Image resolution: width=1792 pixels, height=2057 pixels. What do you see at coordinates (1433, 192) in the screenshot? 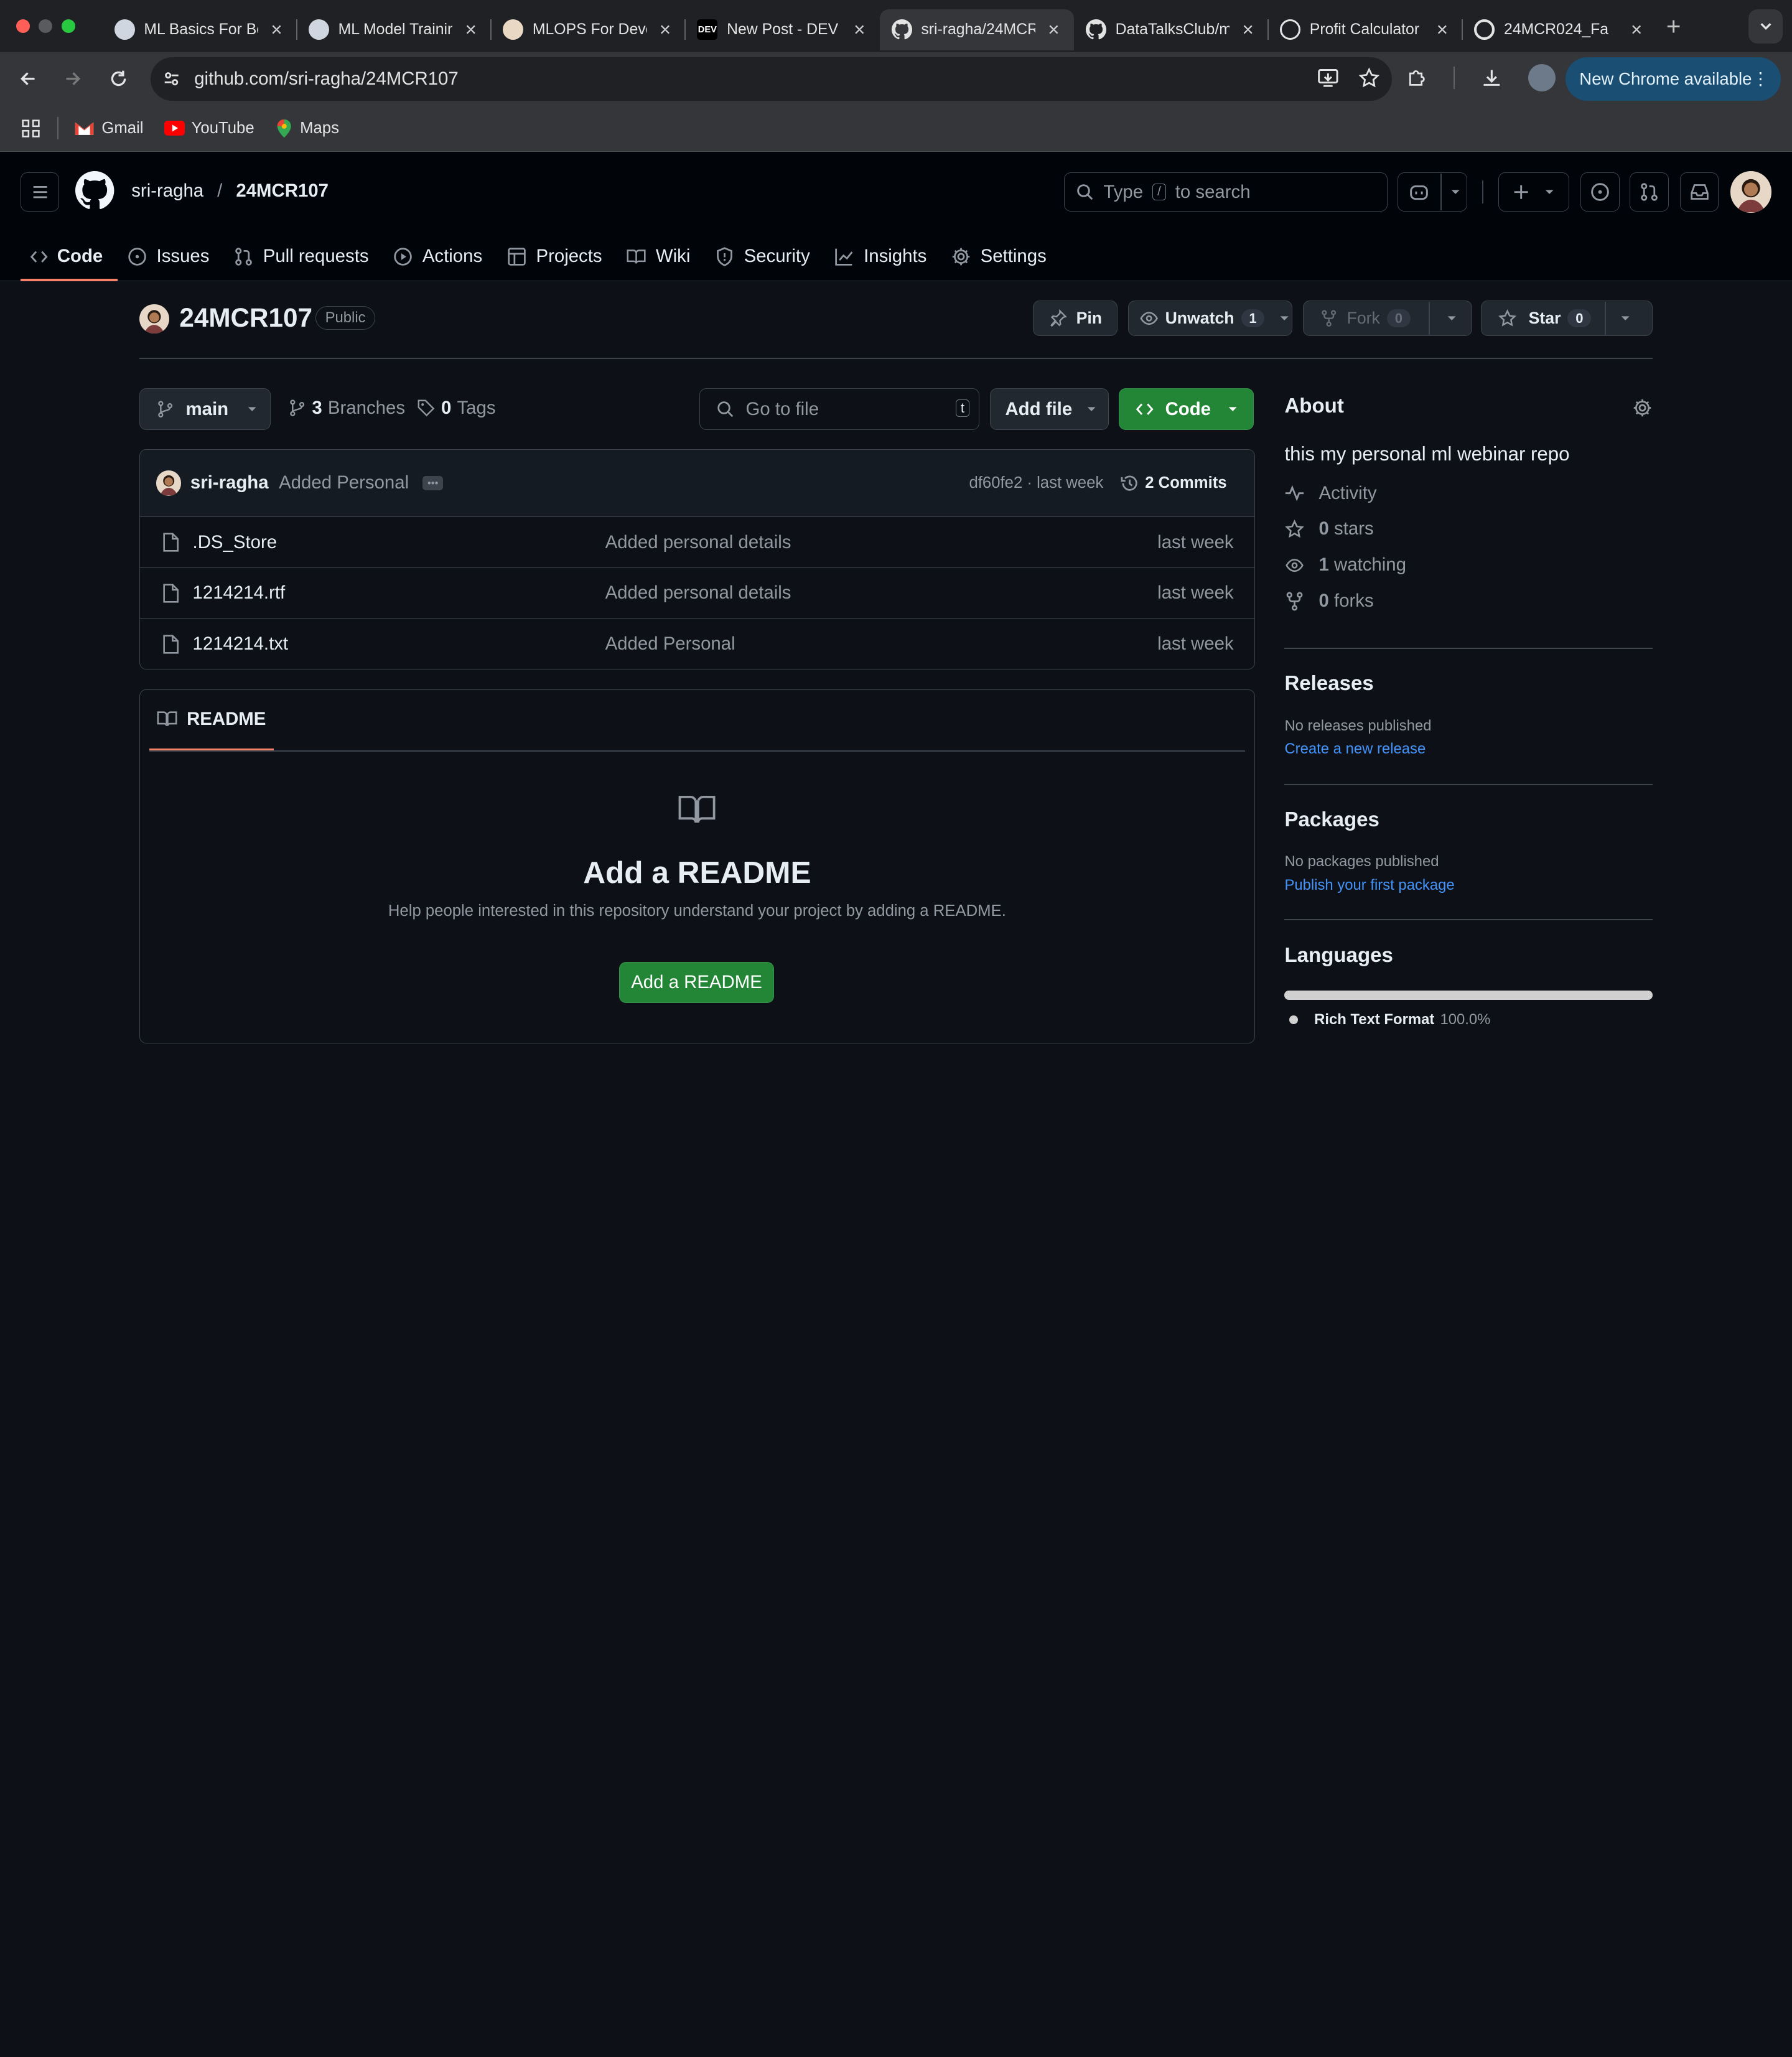
I see `copilot-button` at bounding box center [1433, 192].